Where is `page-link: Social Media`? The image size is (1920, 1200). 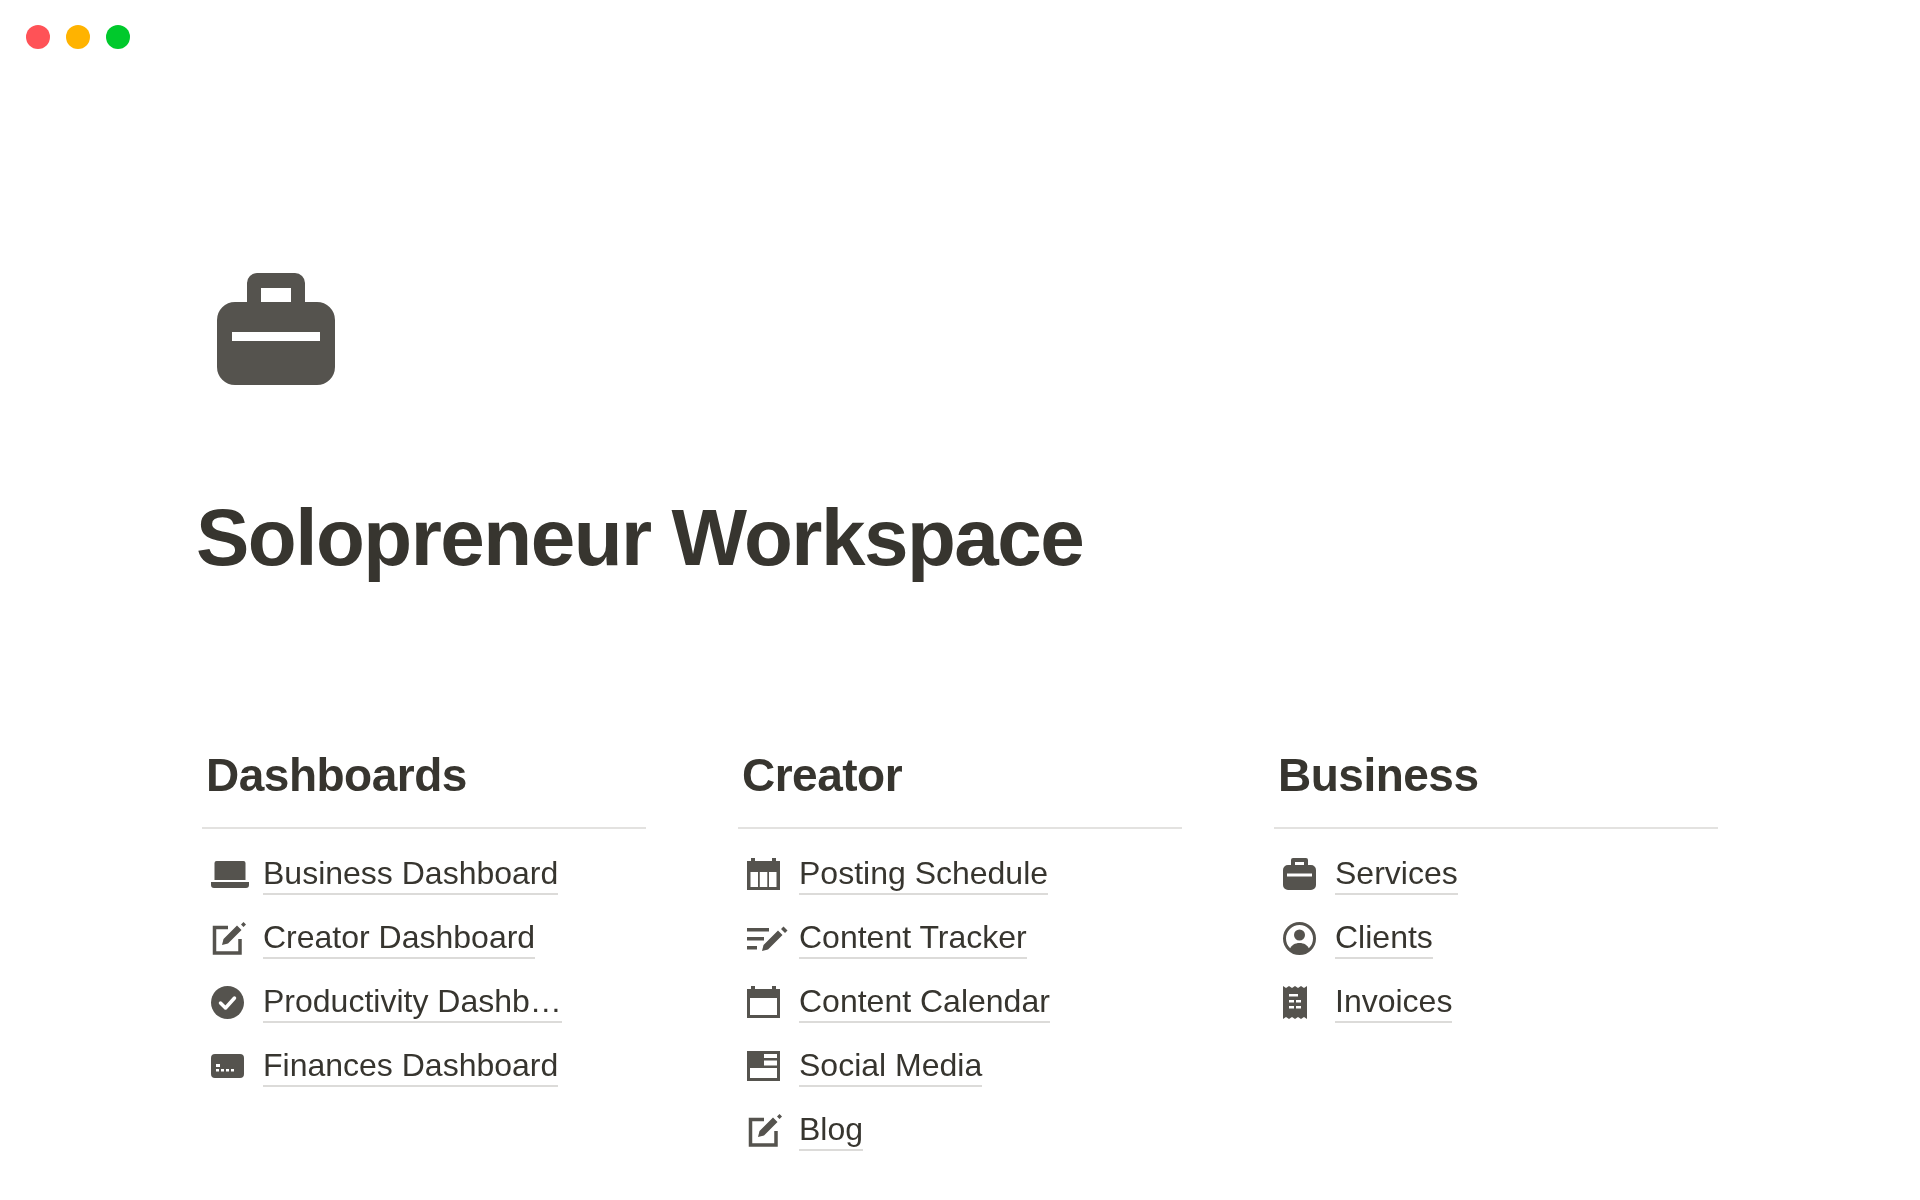
page-link: Social Media is located at coordinates (860, 1066).